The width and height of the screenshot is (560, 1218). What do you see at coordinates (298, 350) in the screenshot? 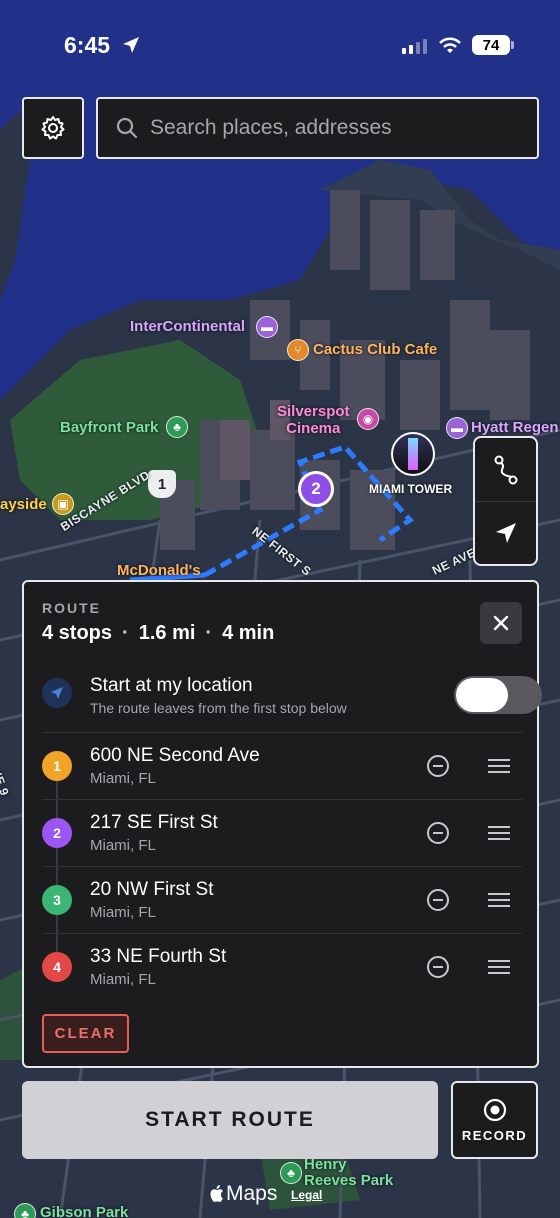
I see `fork-knife-icon: ⑂` at bounding box center [298, 350].